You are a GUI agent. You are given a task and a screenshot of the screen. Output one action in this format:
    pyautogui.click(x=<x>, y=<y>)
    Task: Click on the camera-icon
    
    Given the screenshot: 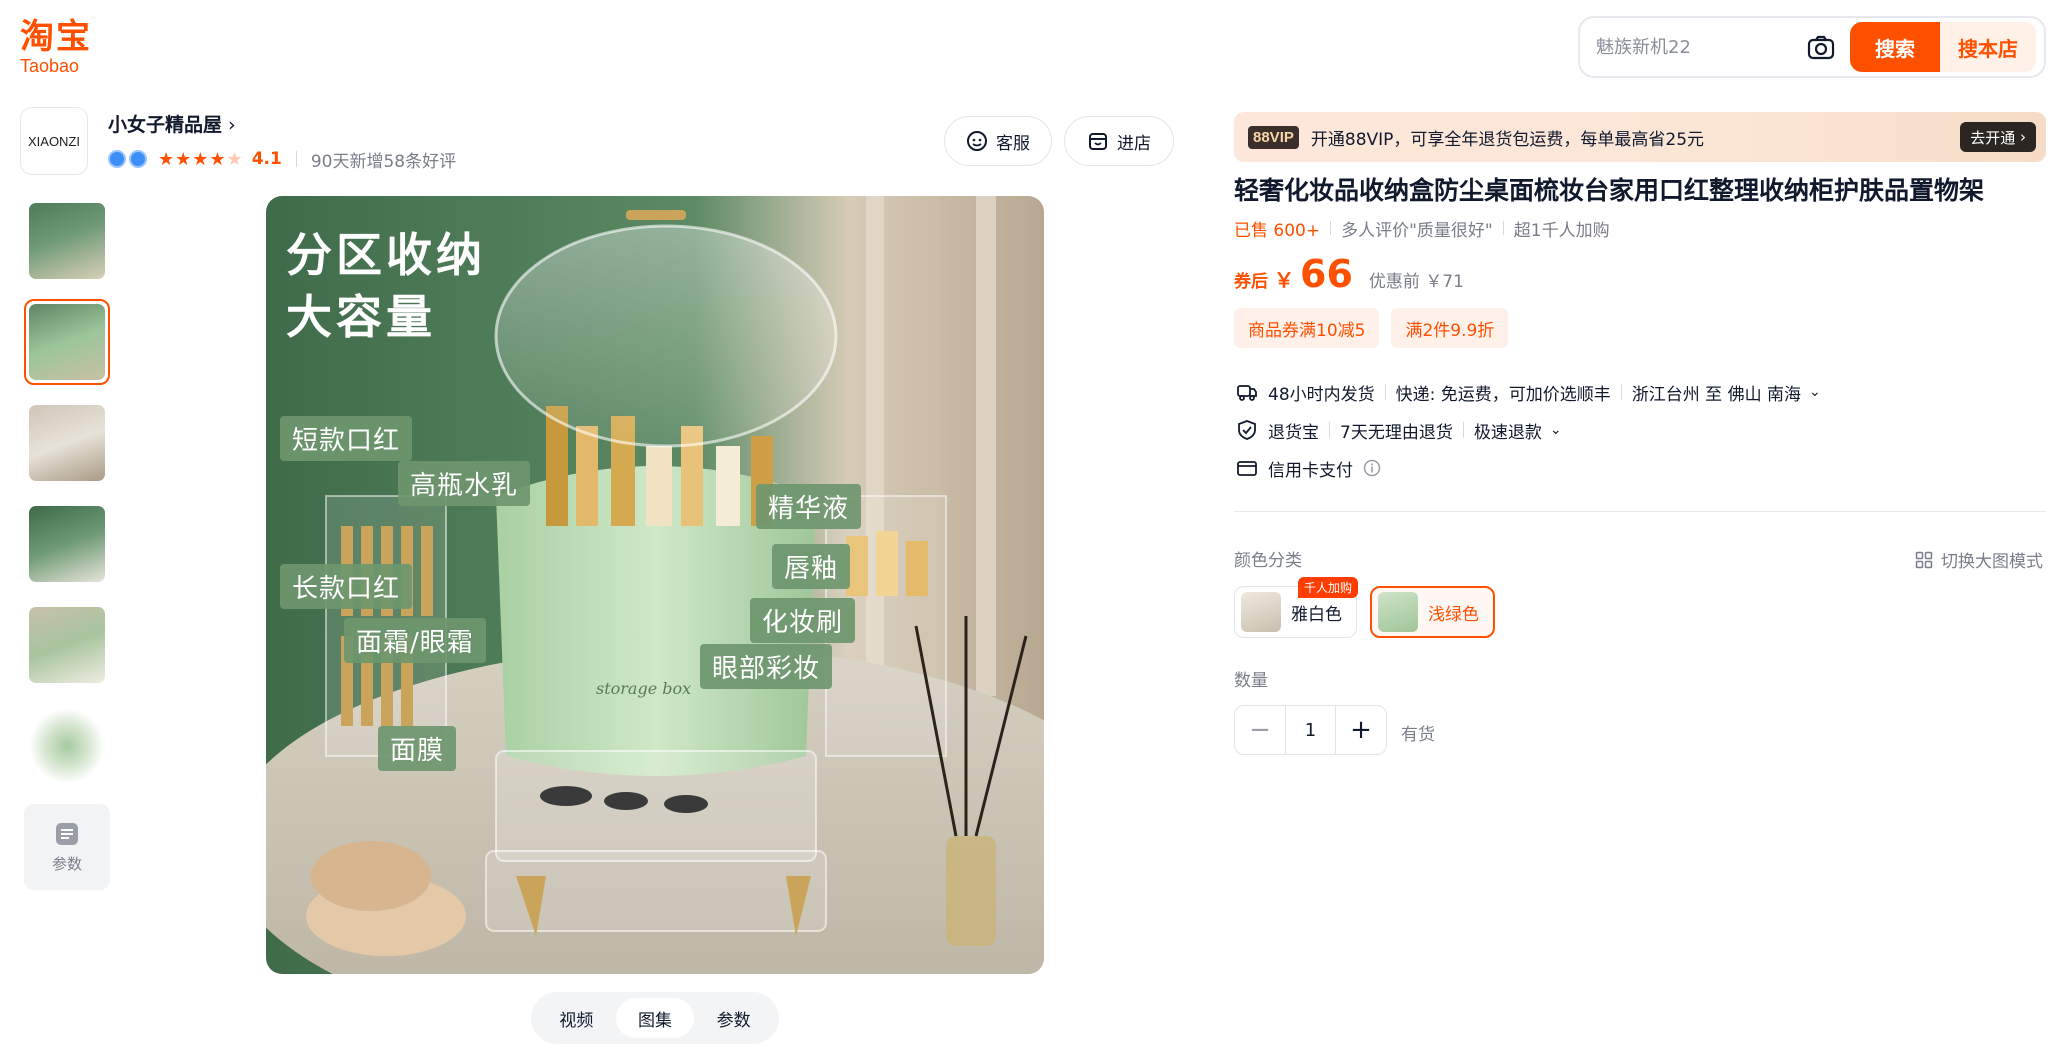 What is the action you would take?
    pyautogui.click(x=1821, y=48)
    